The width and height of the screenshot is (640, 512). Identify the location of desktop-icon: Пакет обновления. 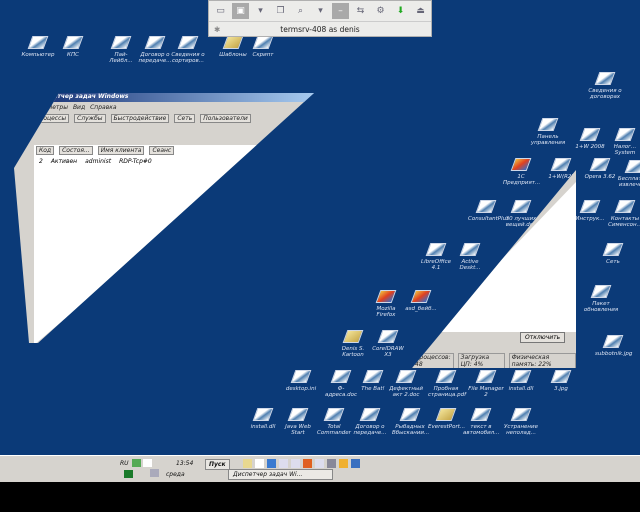
(601, 299).